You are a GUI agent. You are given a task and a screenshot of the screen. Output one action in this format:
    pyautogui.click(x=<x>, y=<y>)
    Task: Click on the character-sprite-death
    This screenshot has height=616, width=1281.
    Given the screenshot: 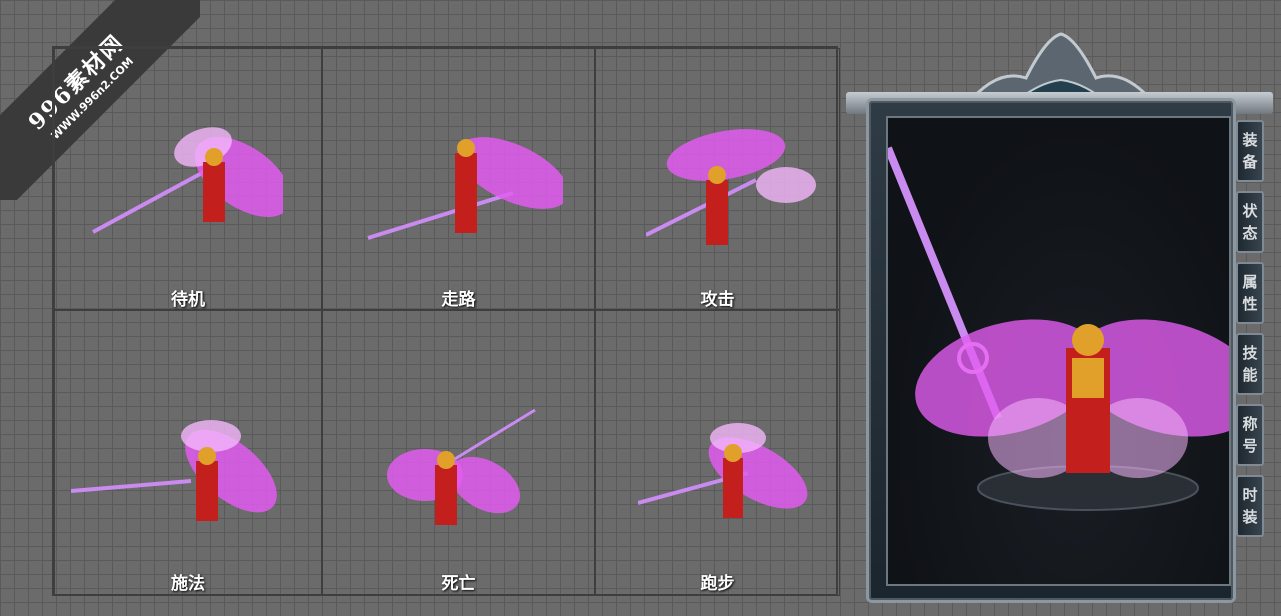 What is the action you would take?
    pyautogui.click(x=461, y=466)
    